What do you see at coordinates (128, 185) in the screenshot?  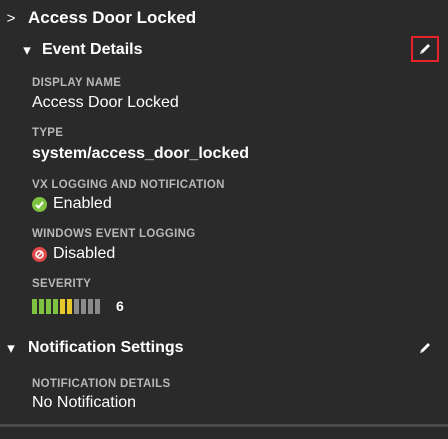 I see `vx-logging-label: VX LOGGING AND NOTIFICATION` at bounding box center [128, 185].